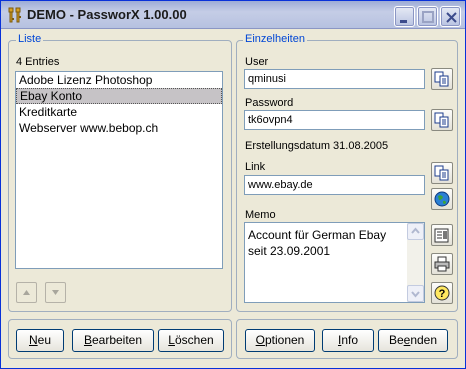  I want to click on list-item: Kreditkarte, so click(119, 112).